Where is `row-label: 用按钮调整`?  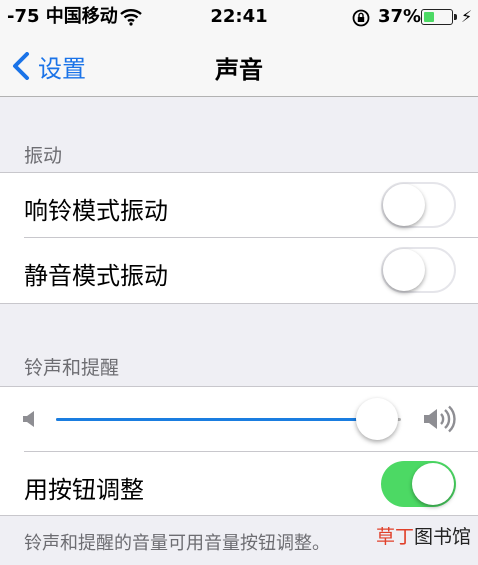 row-label: 用按钮调整 is located at coordinates (84, 490).